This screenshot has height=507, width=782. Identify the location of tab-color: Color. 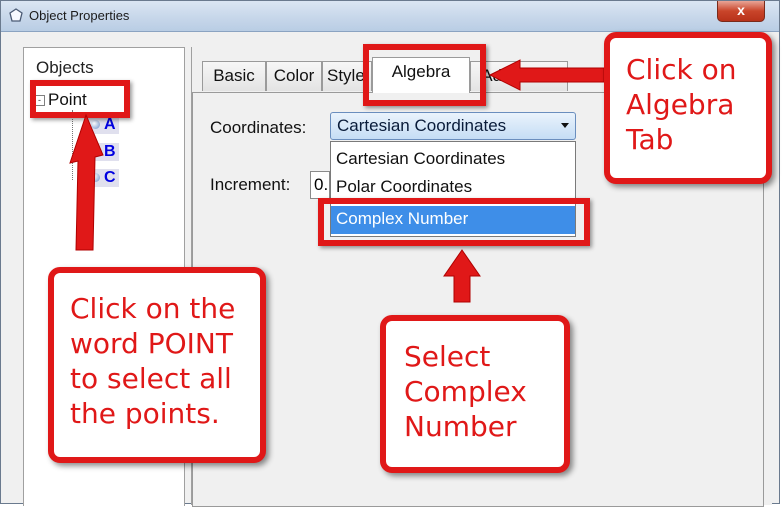
(294, 76).